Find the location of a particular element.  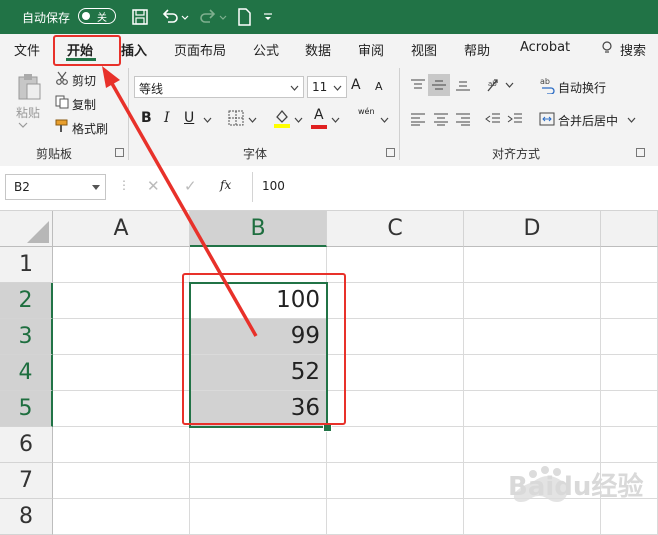

name-box: B2 is located at coordinates (55, 187).